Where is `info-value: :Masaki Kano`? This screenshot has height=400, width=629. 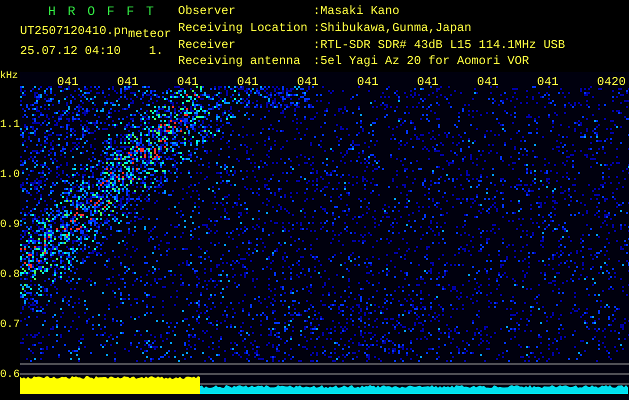 info-value: :Masaki Kano is located at coordinates (356, 12).